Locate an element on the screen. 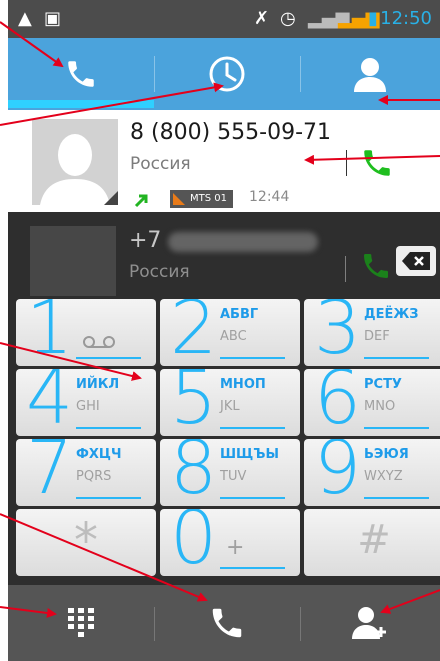 Image resolution: width=440 pixels, height=661 pixels. key-9: 9 ЬЭЮЯ WXYZ is located at coordinates (372, 472).